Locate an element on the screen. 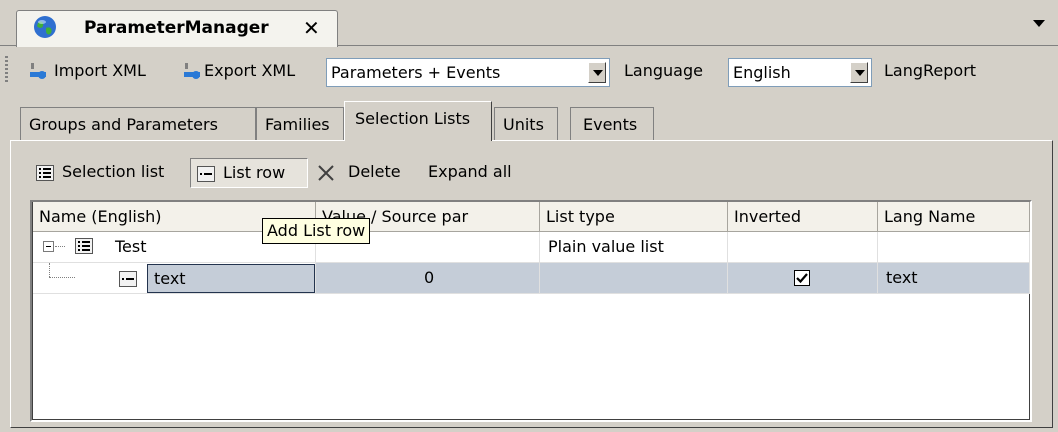 This screenshot has height=432, width=1058. delete-button: Delete is located at coordinates (364, 173).